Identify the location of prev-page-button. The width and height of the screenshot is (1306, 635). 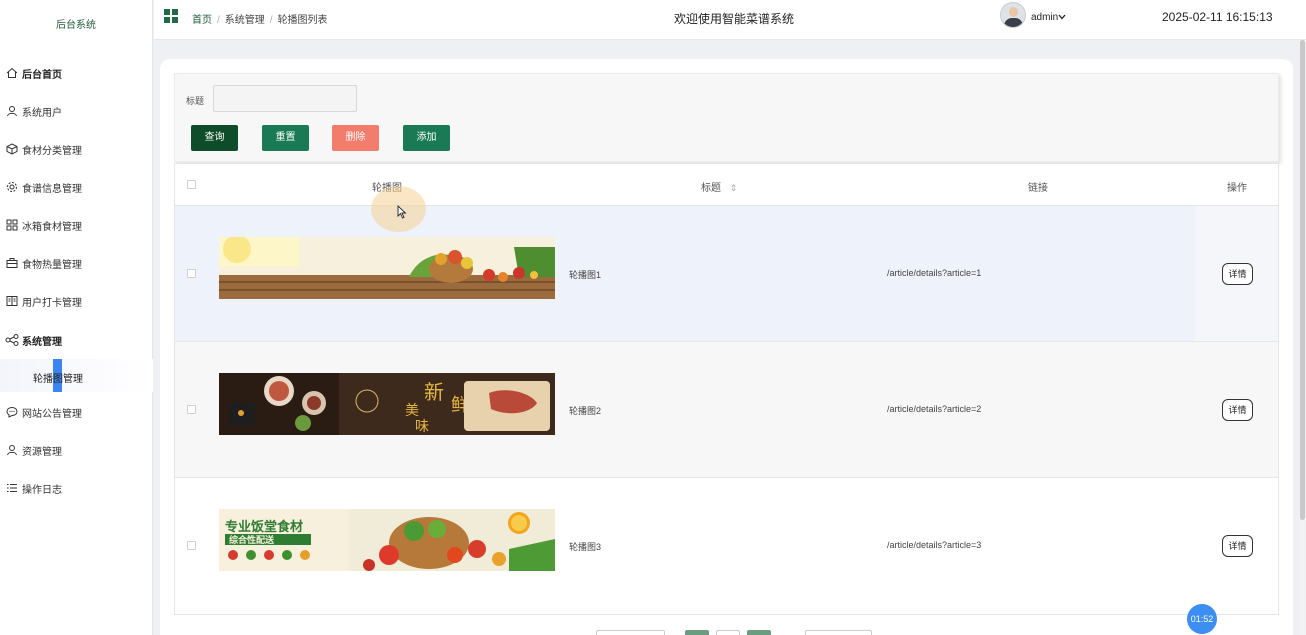
(697, 632).